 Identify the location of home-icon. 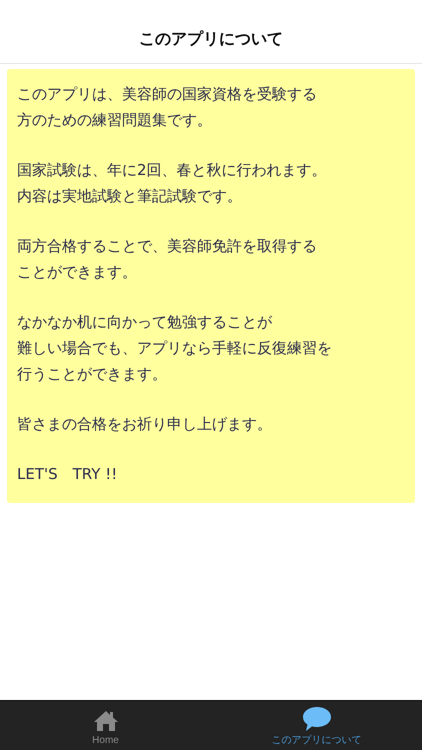
(105, 721).